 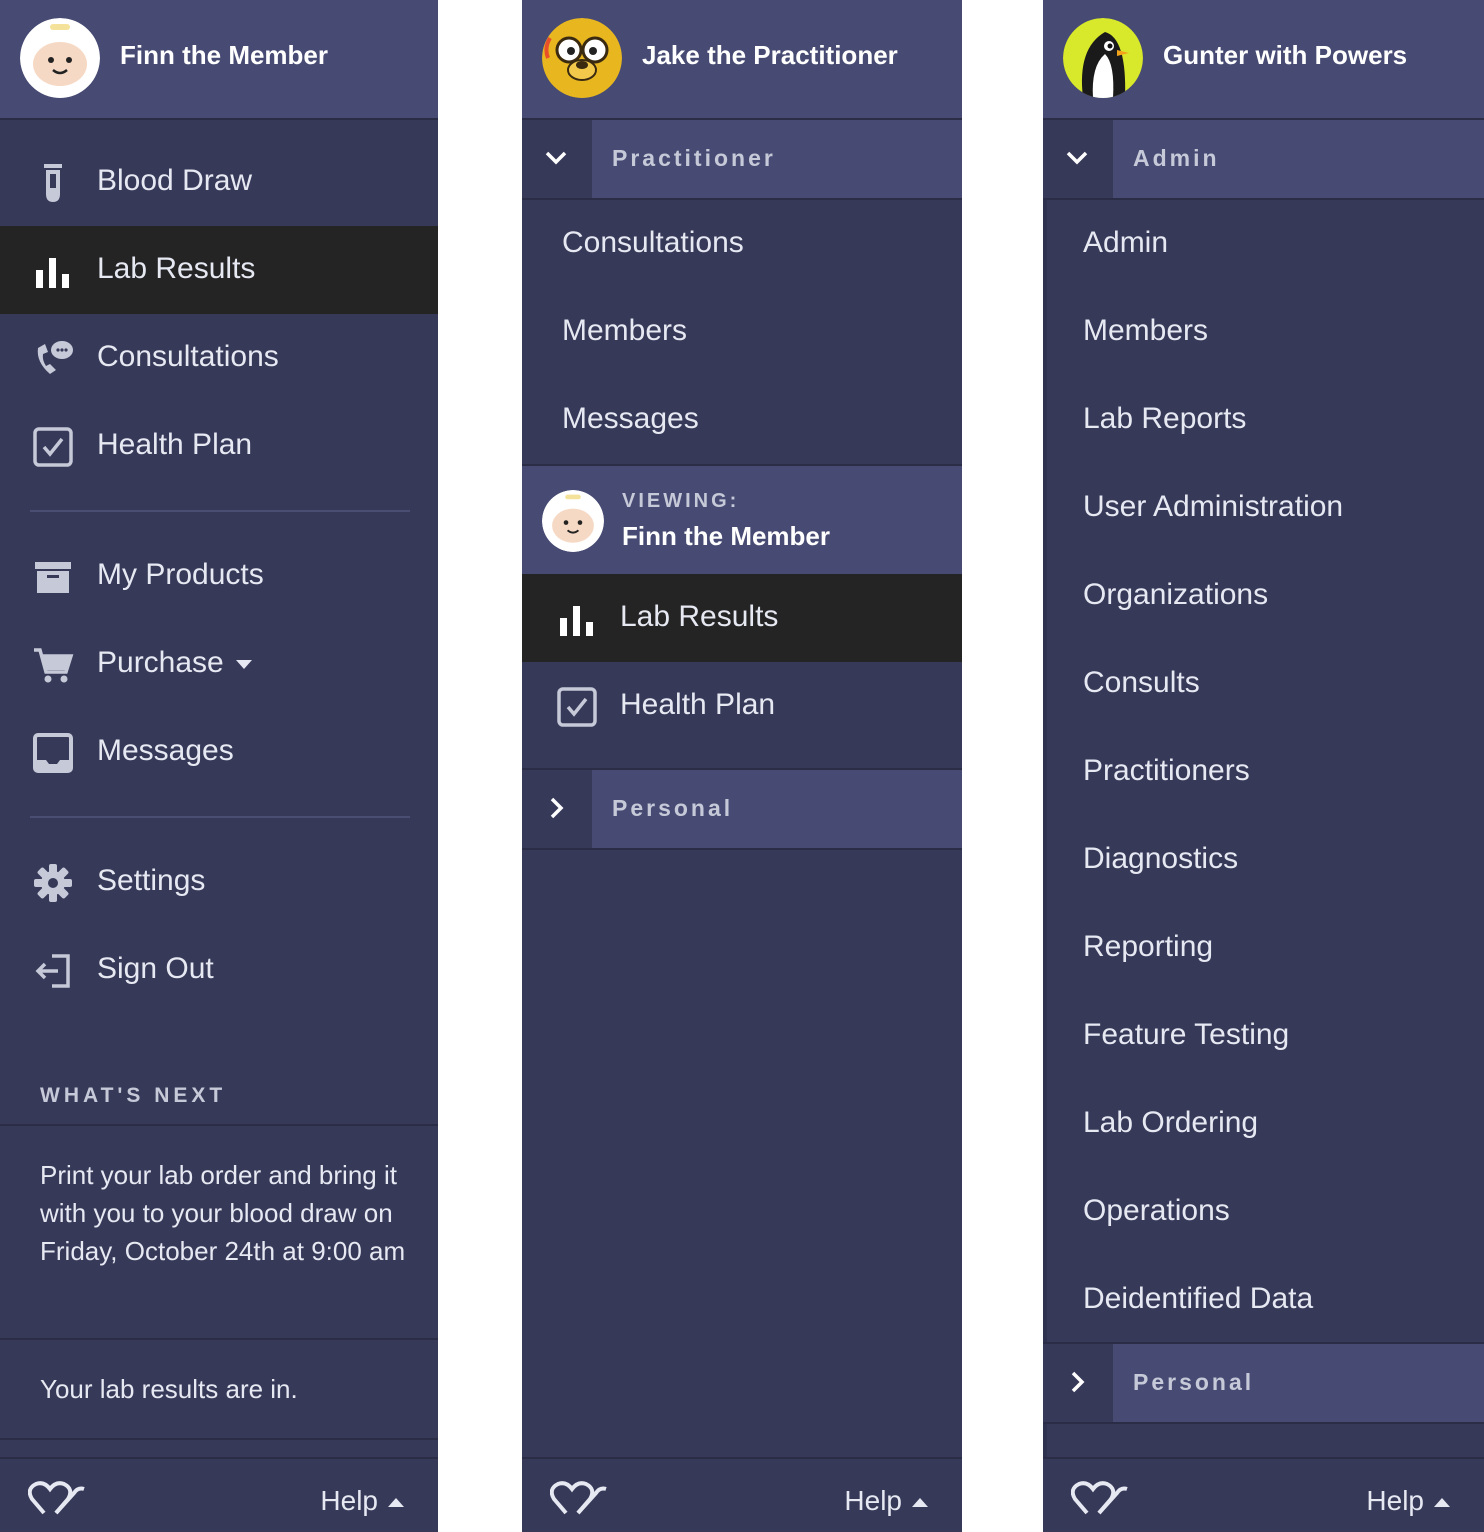 What do you see at coordinates (54, 665) in the screenshot?
I see `cart-icon` at bounding box center [54, 665].